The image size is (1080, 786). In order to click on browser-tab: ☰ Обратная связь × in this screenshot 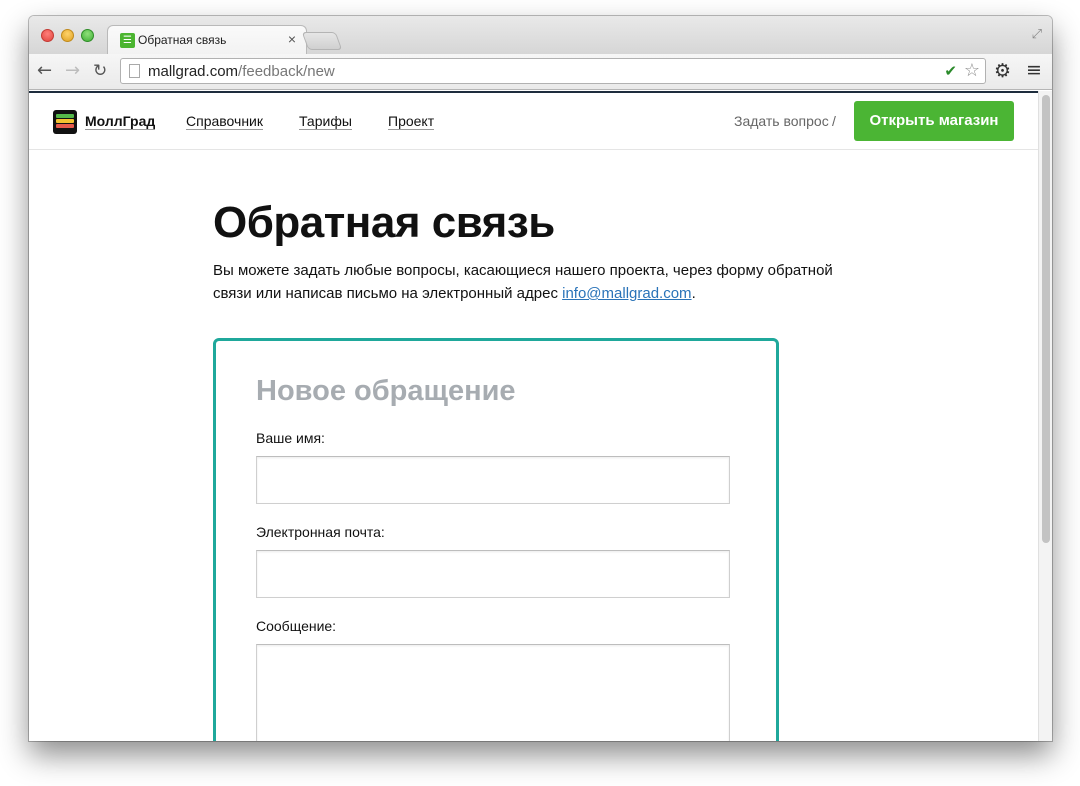, I will do `click(207, 40)`.